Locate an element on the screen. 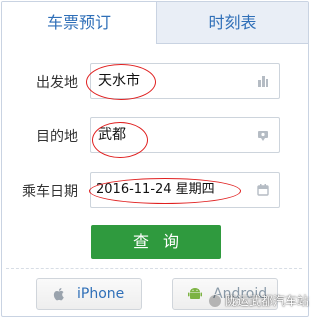  tab-timetable: 时刻表 is located at coordinates (232, 23).